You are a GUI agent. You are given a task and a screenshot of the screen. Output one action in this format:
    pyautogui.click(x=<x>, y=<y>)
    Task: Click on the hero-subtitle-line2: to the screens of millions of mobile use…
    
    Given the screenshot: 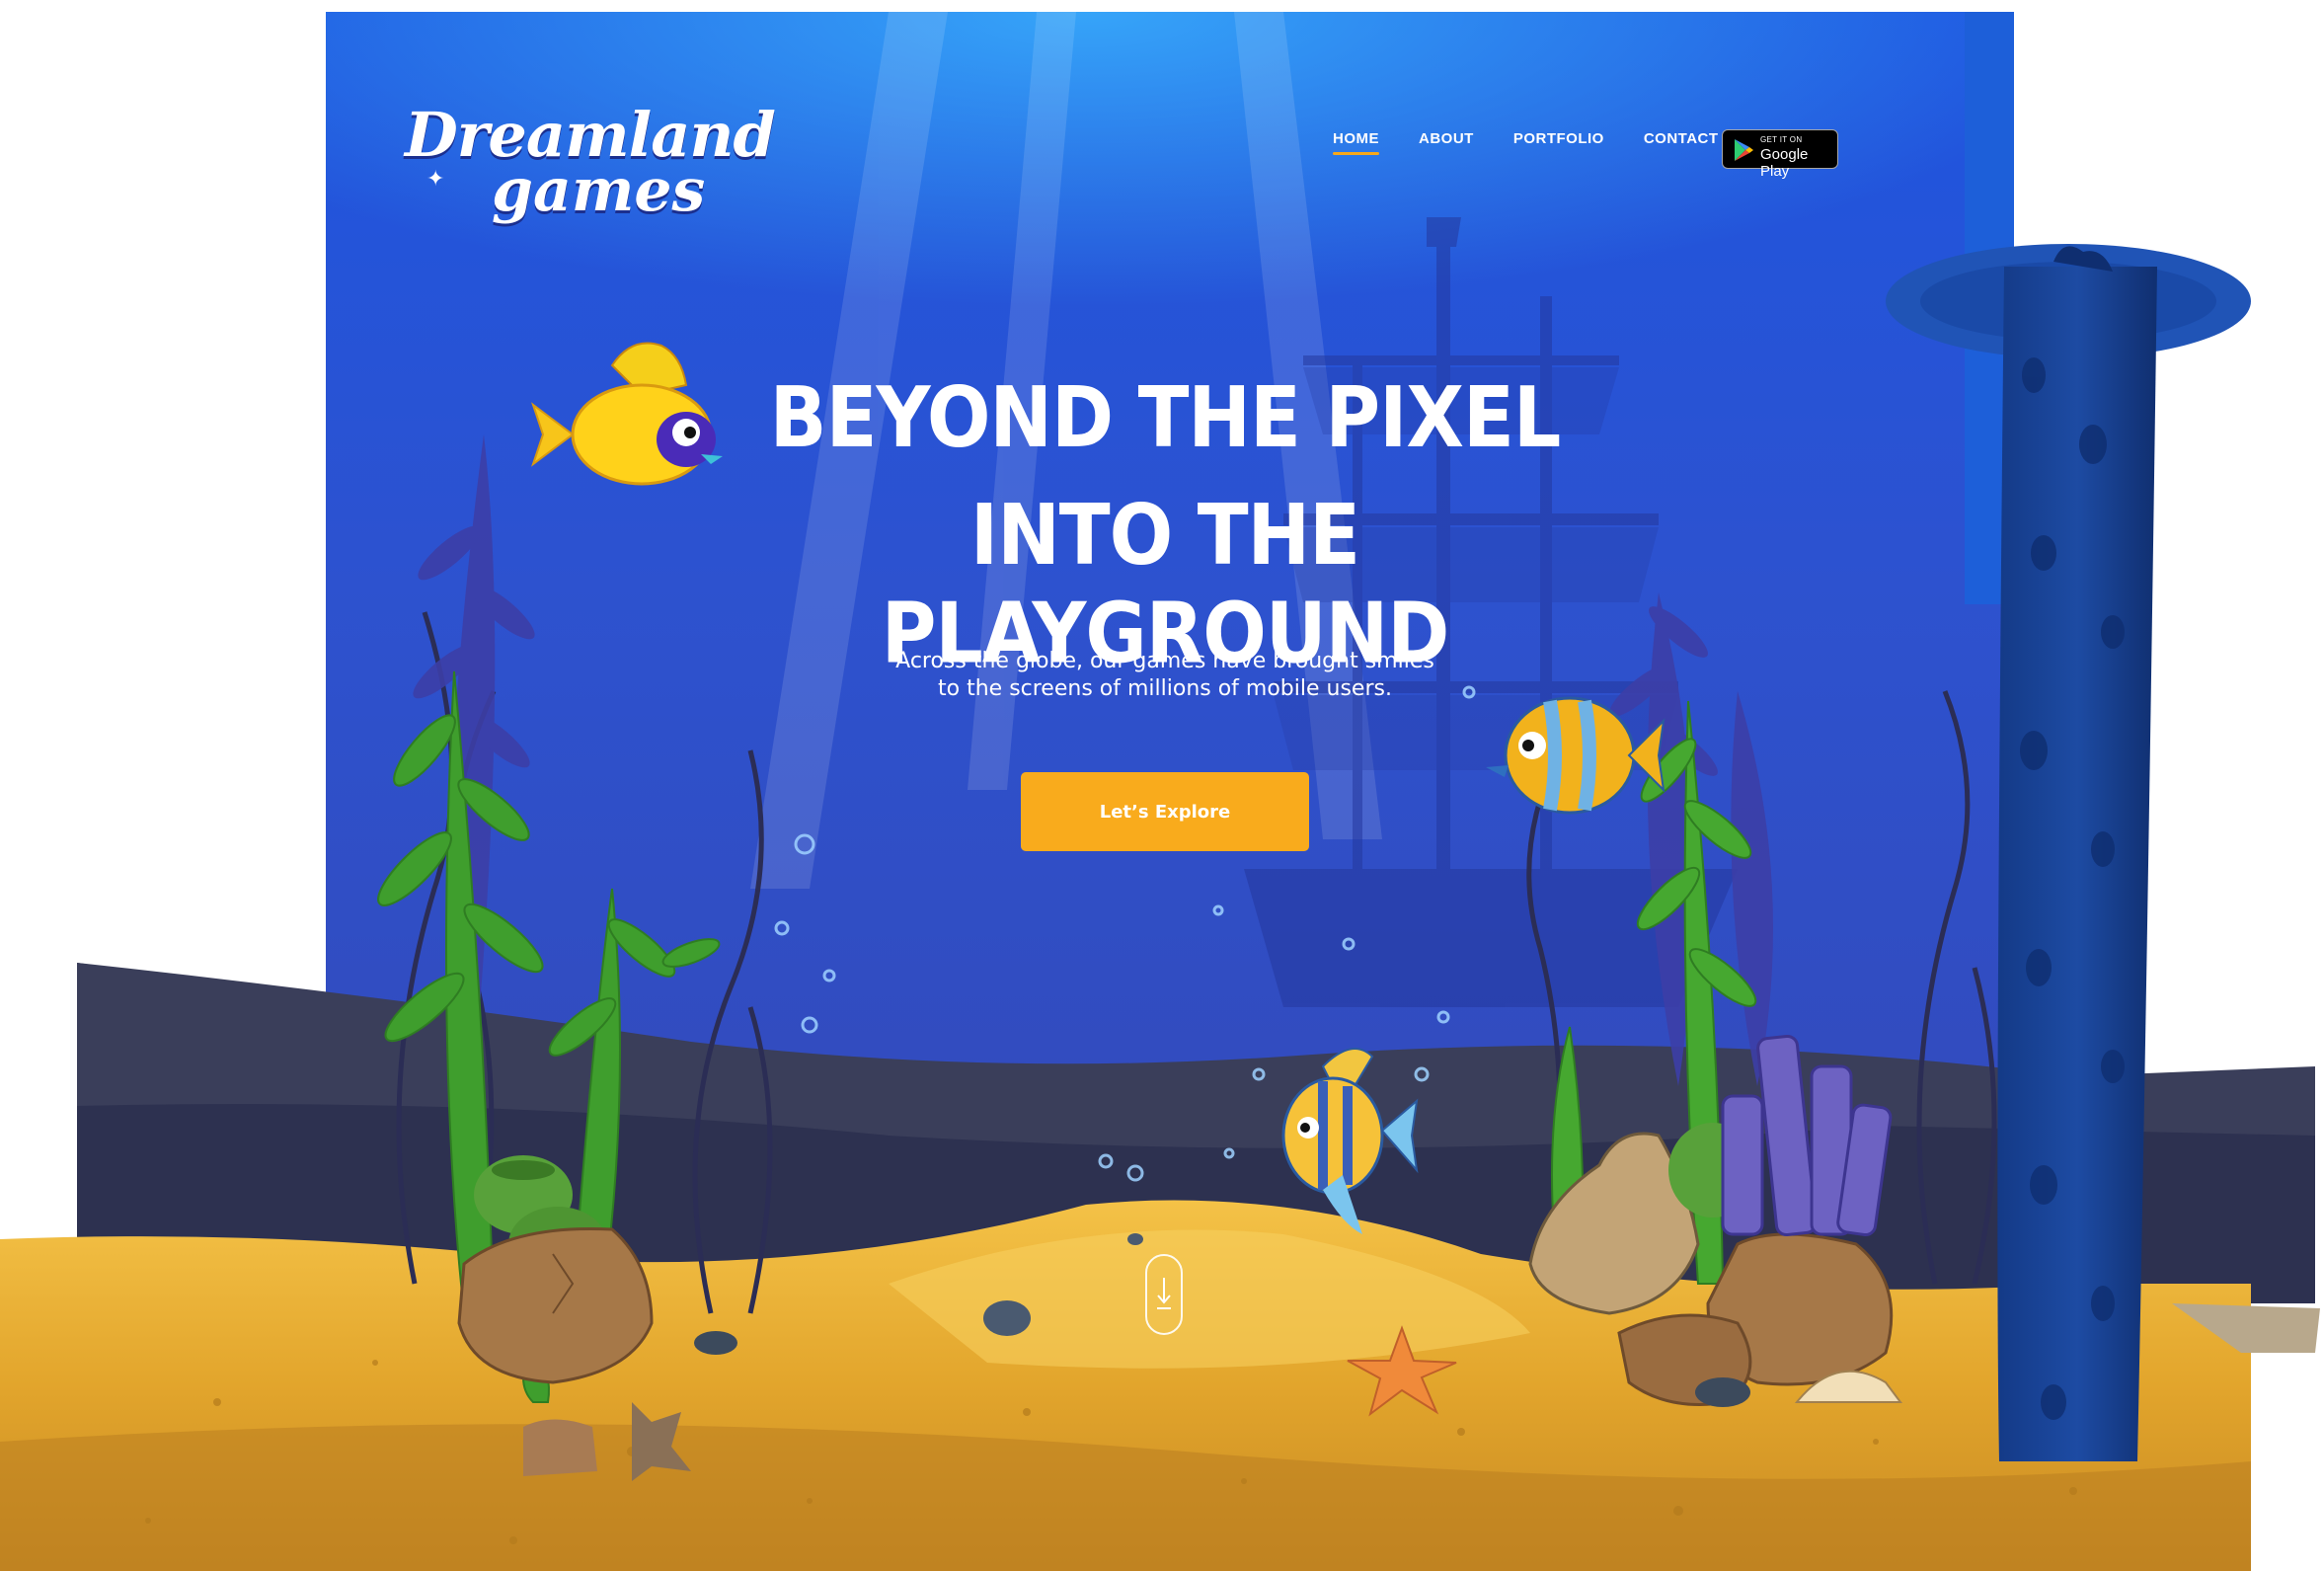 What is the action you would take?
    pyautogui.click(x=1165, y=688)
    